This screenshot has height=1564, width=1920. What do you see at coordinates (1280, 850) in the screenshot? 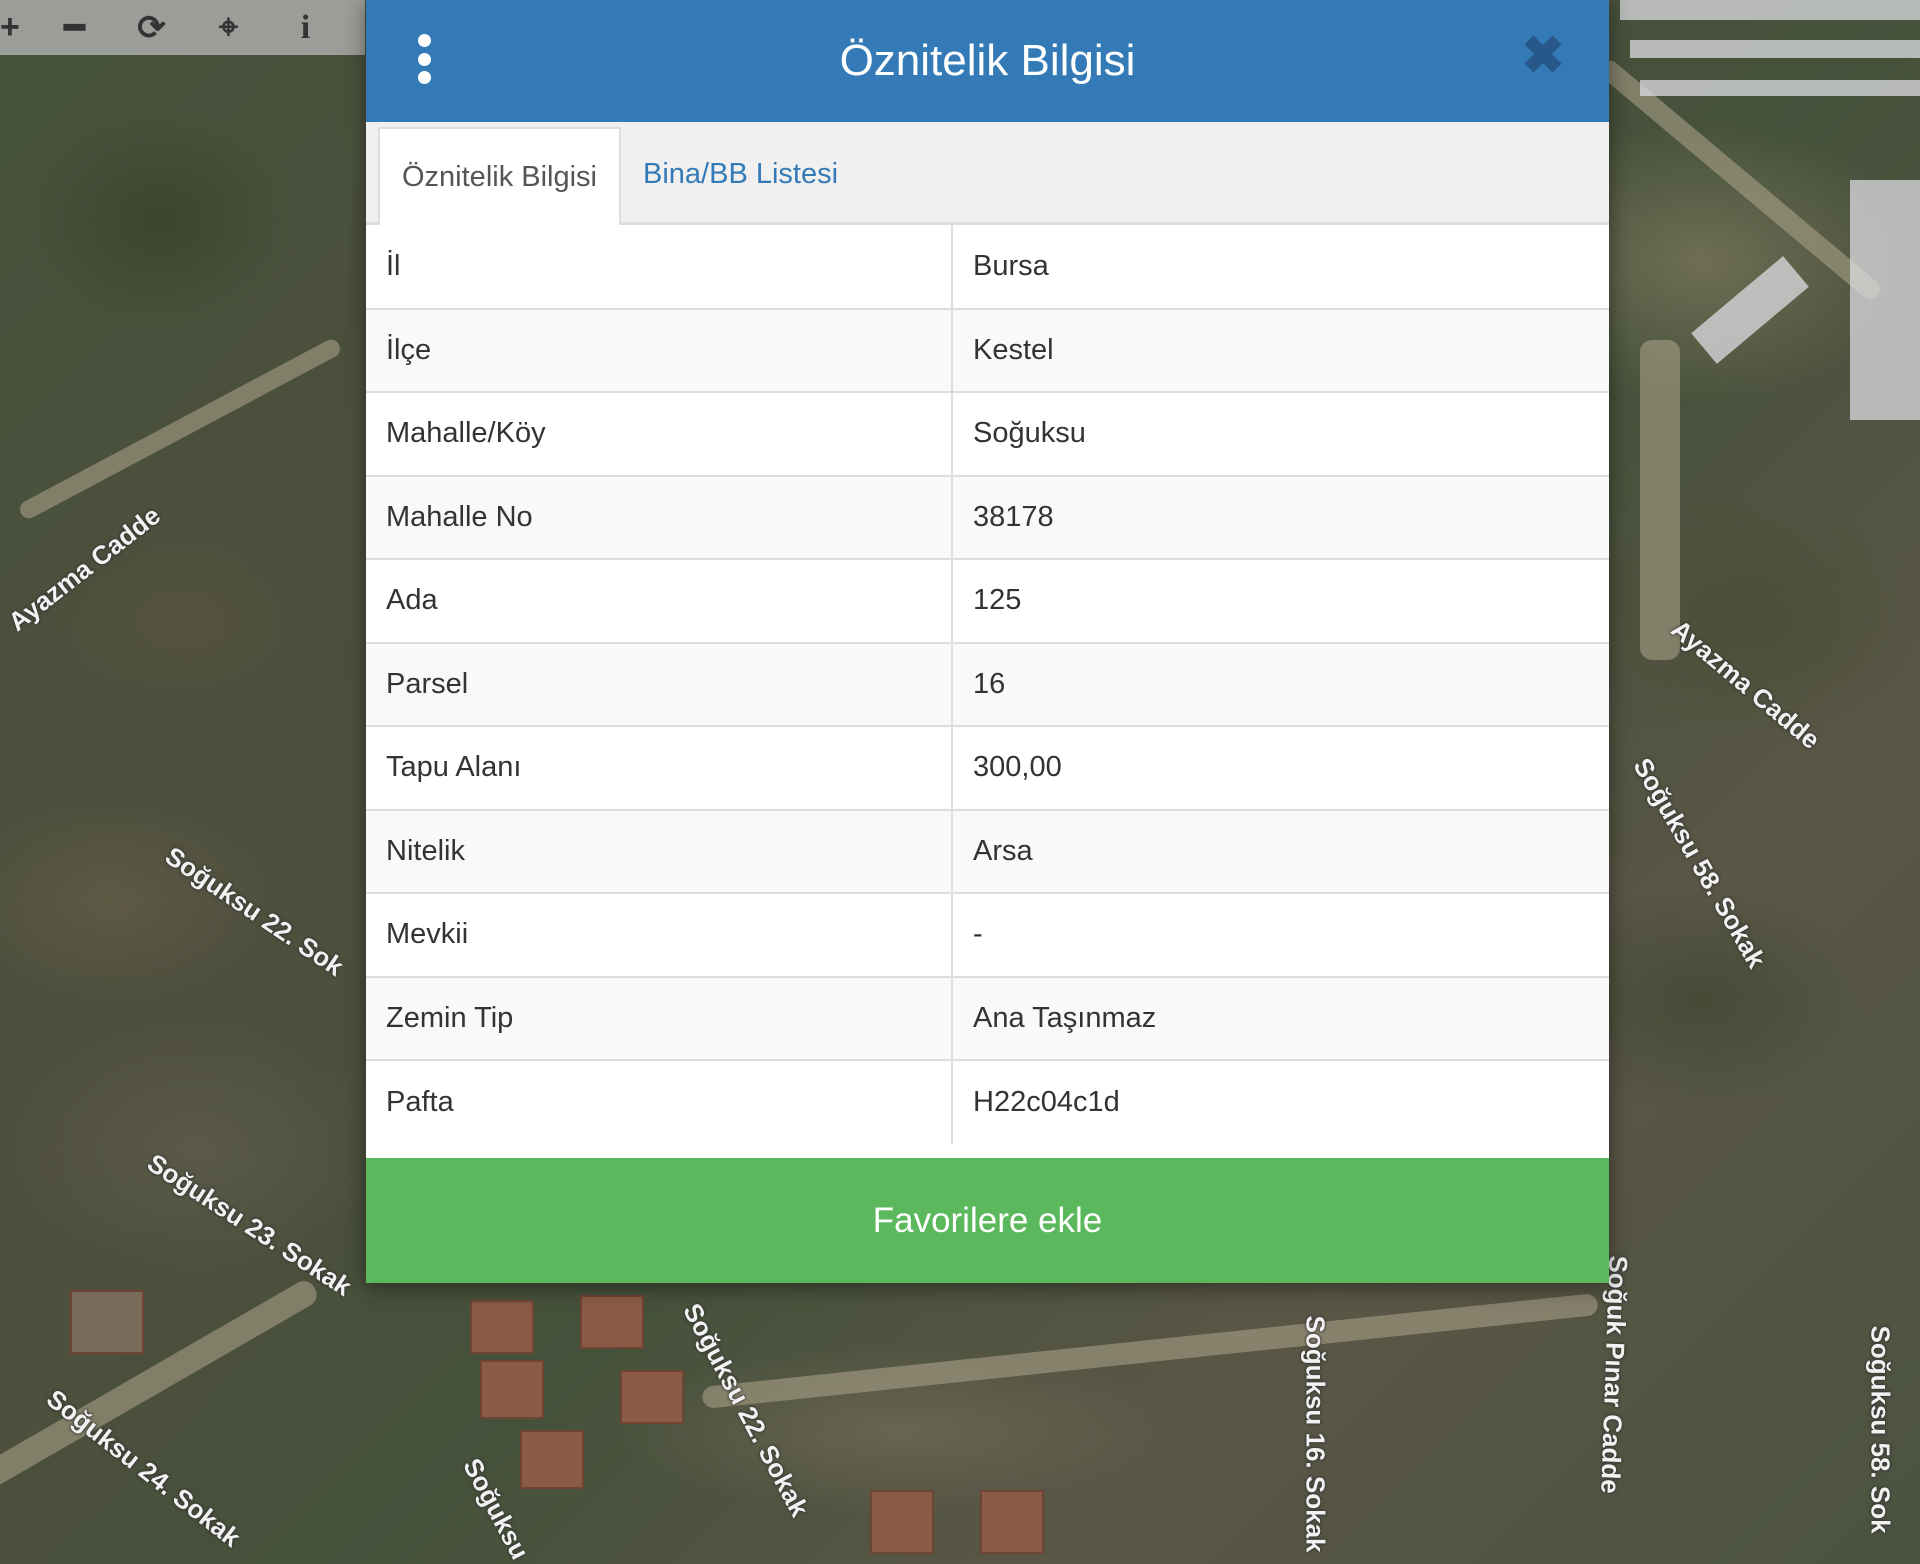
I see `attribute-value: Arsa` at bounding box center [1280, 850].